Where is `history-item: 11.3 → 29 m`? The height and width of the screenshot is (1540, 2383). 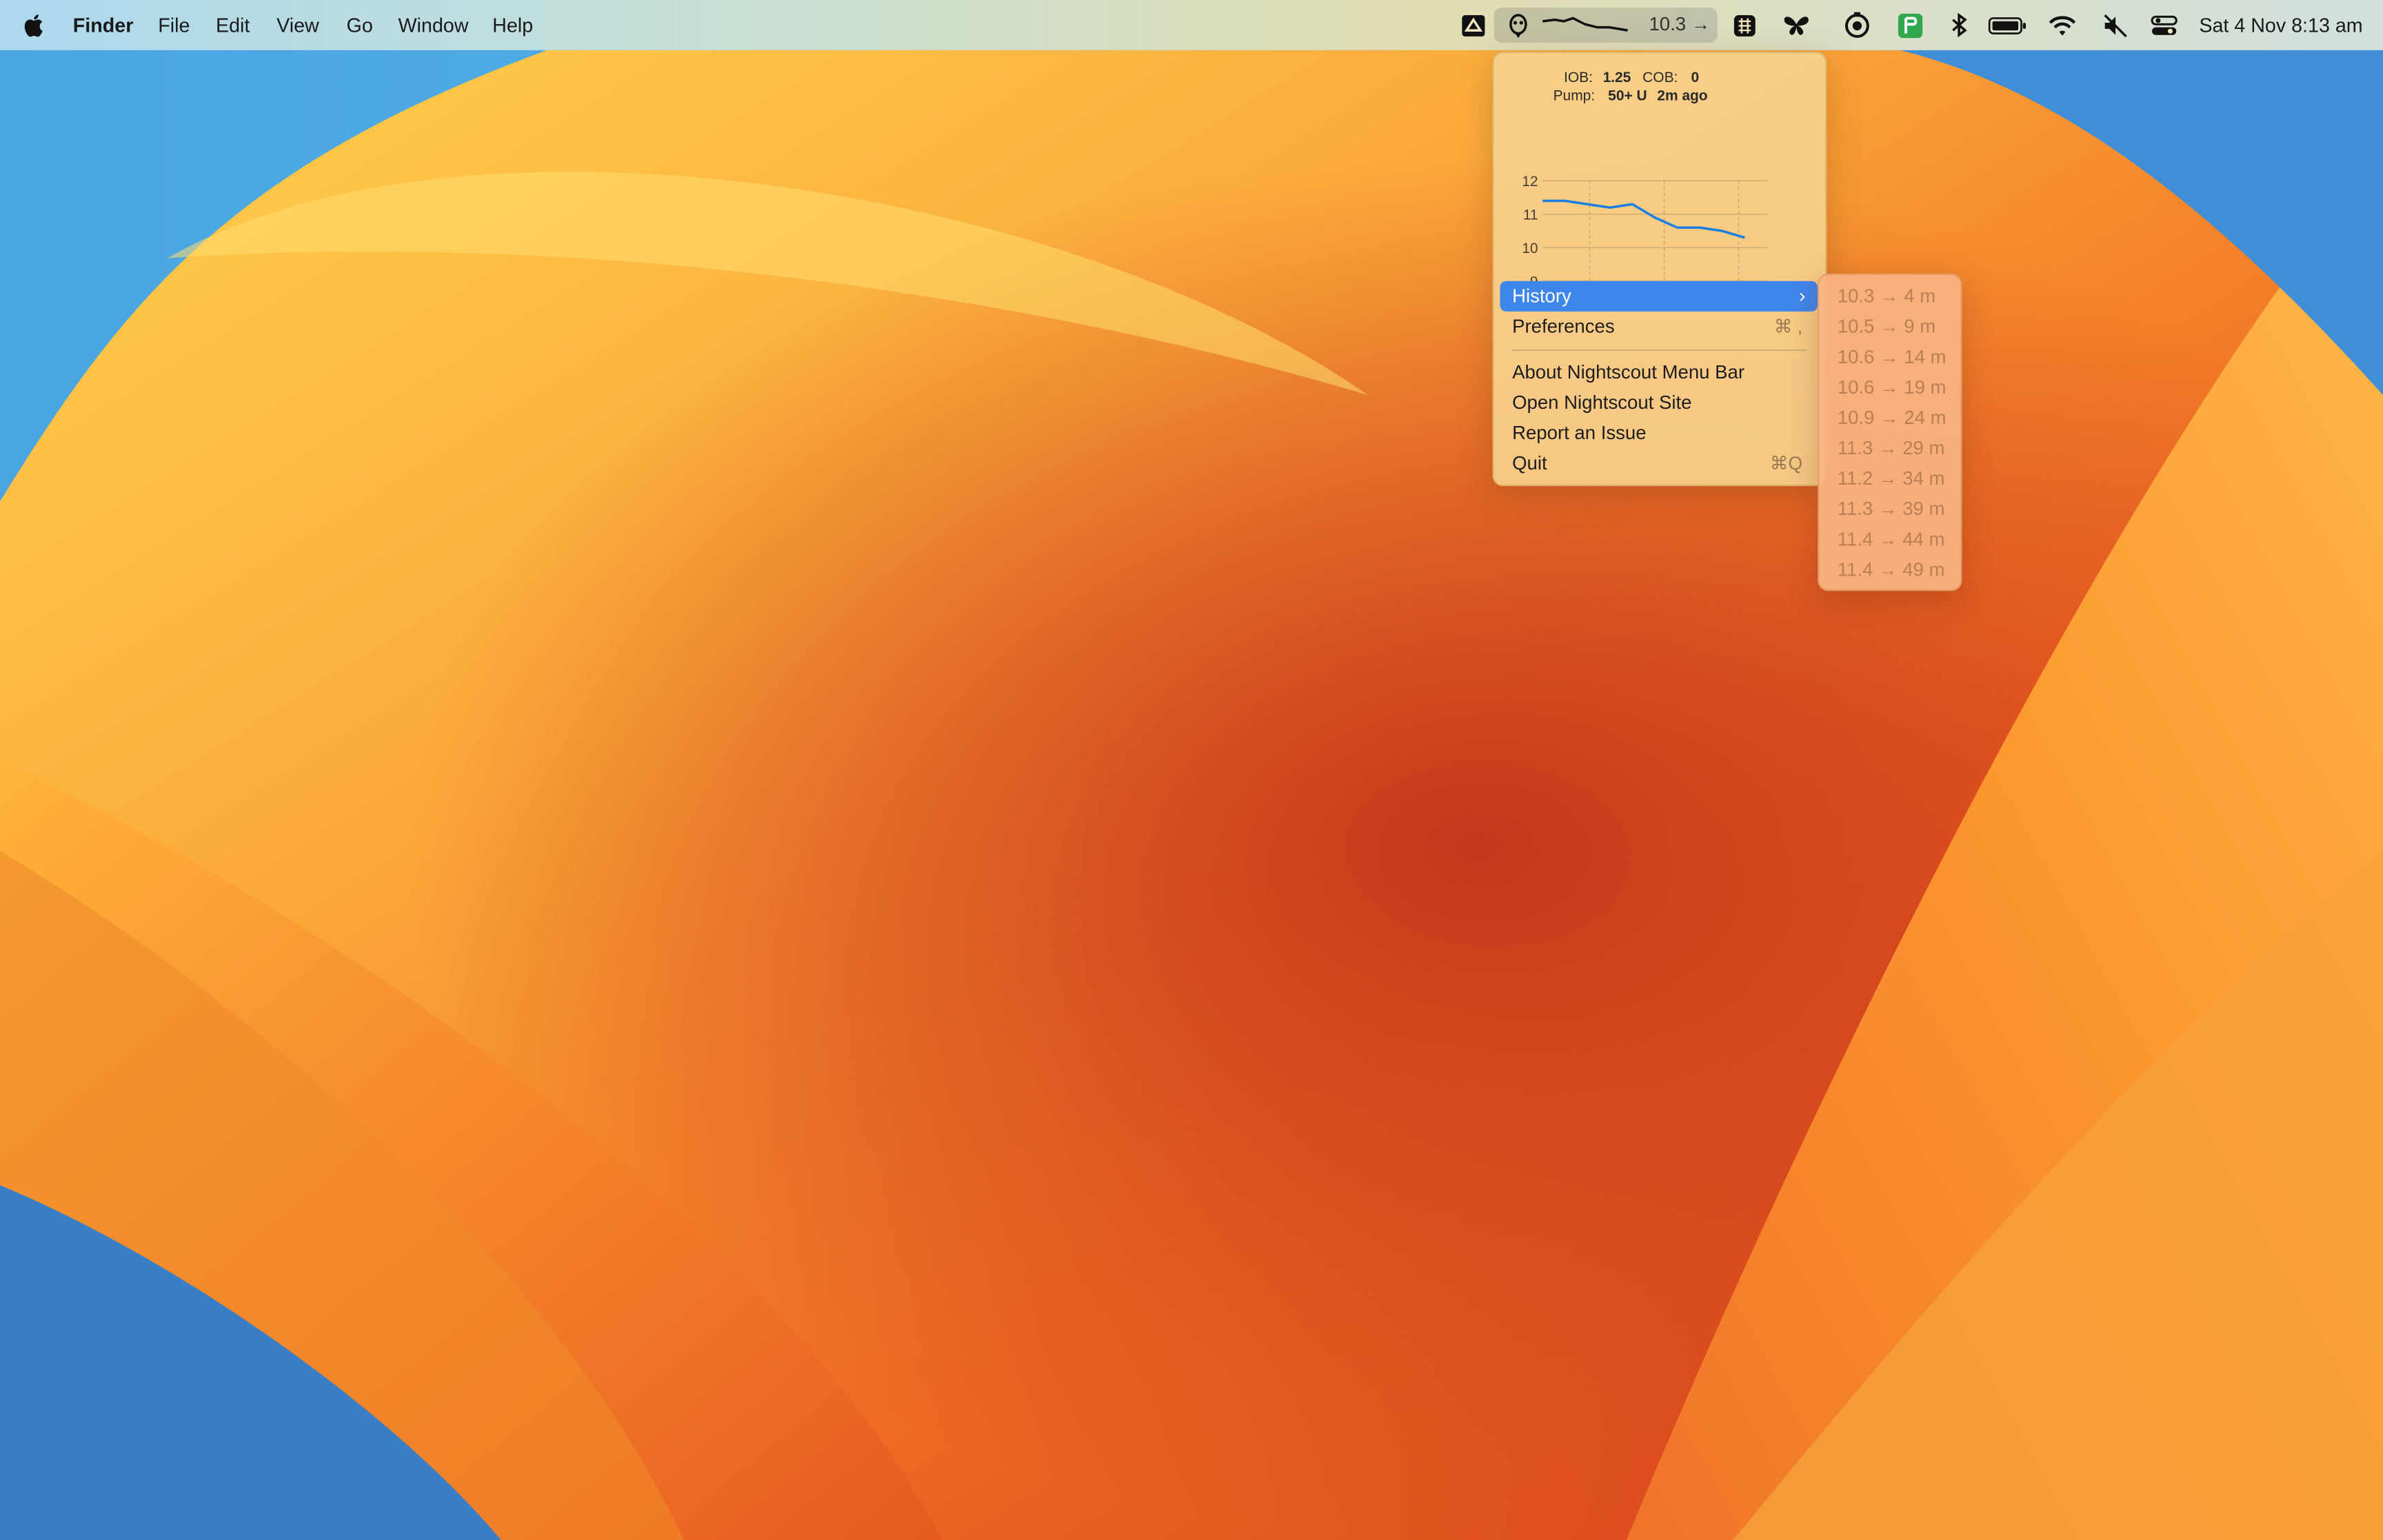 history-item: 11.3 → 29 m is located at coordinates (1891, 448).